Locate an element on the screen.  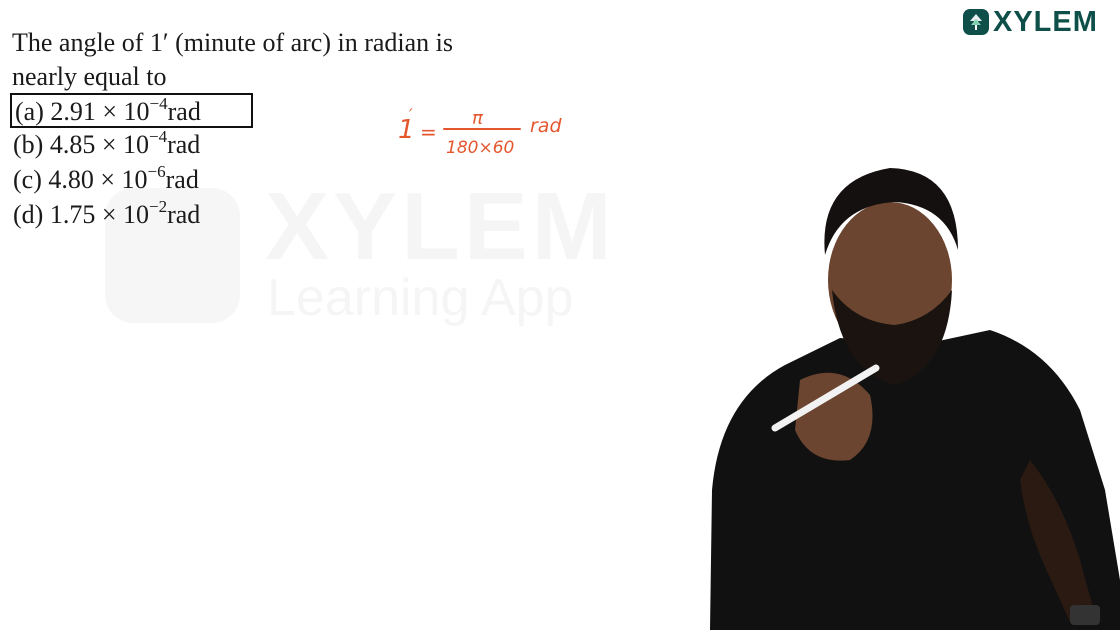
option-a: (a) 2.91 × 10−4rad is located at coordinates (131, 110).